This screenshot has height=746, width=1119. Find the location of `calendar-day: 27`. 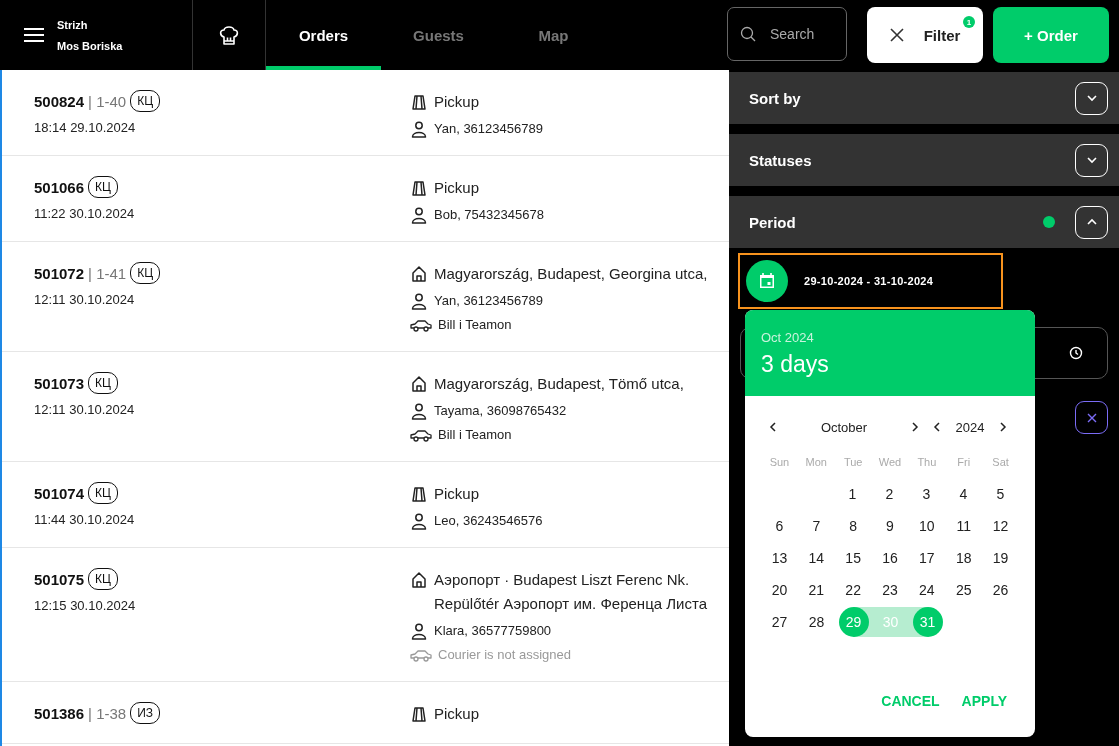

calendar-day: 27 is located at coordinates (779, 622).